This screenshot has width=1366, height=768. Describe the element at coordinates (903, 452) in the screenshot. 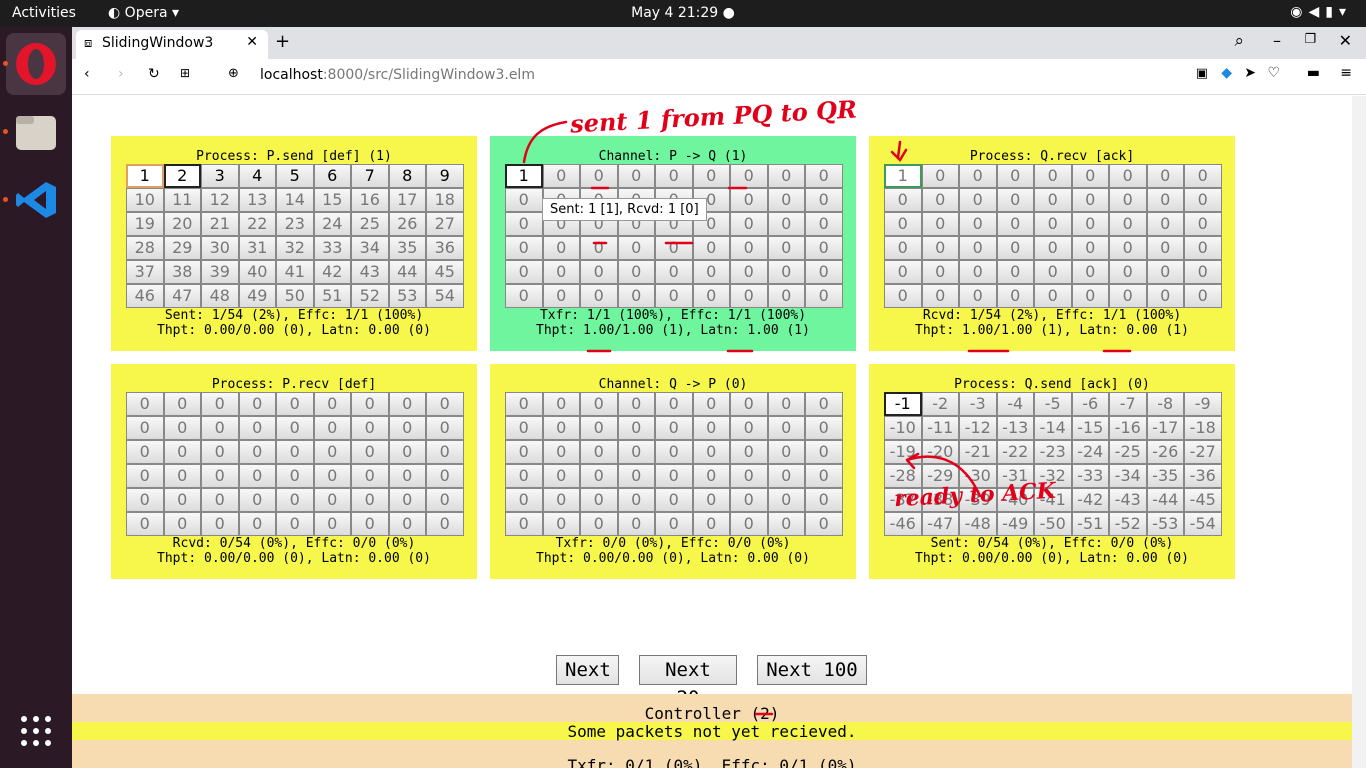

I see `packet-cell: -19` at that location.